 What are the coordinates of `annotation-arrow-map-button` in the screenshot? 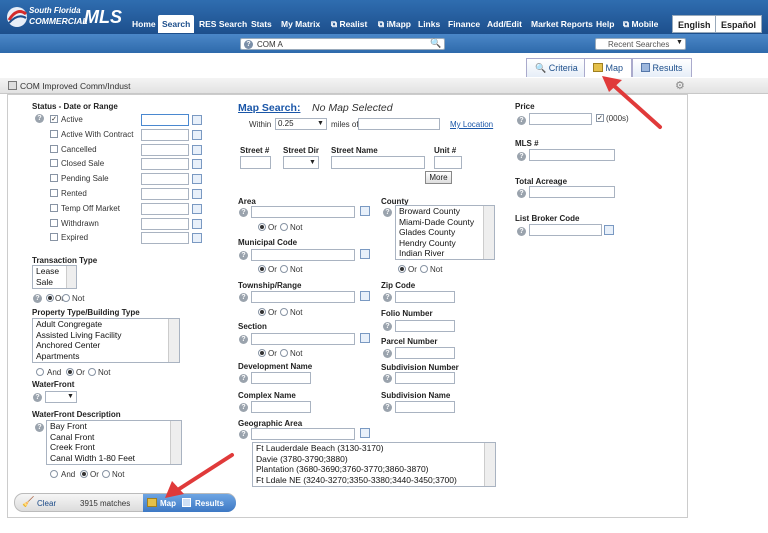 It's located at (199, 475).